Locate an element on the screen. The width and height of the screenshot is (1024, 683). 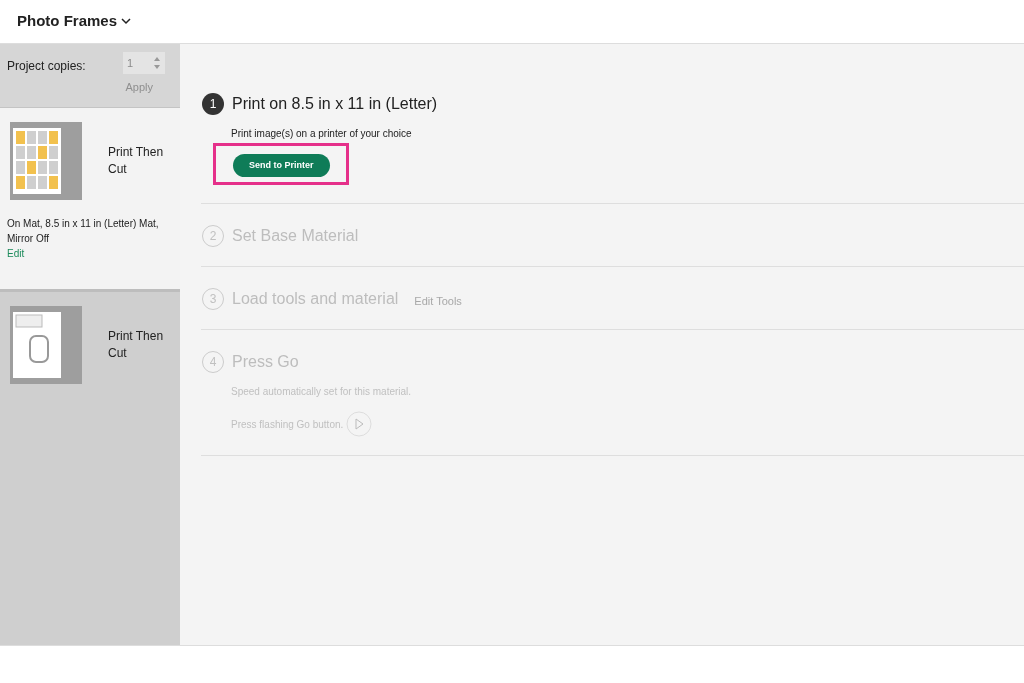
step-description: Print image(s) on a printer of your choice is located at coordinates (322, 134).